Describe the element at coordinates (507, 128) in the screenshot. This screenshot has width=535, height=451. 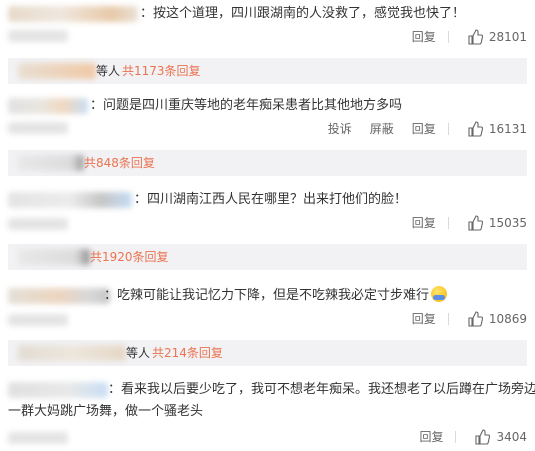
I see `like-count: 16131` at that location.